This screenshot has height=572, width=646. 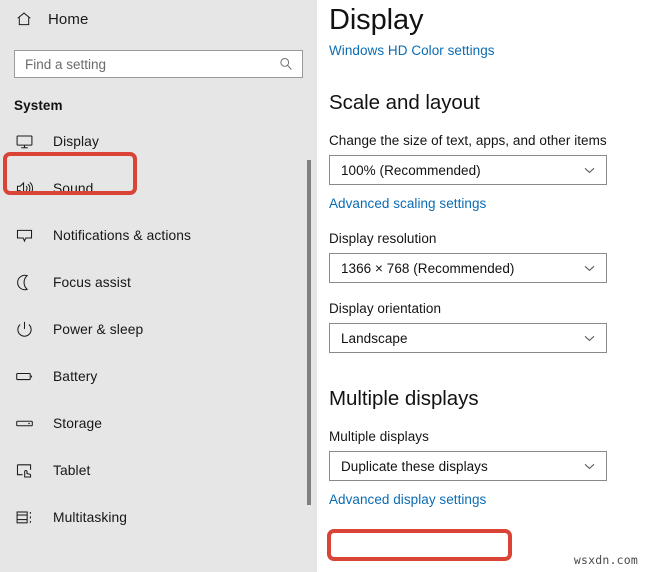 I want to click on multiple-displays-dropdown: Duplicate these displays, so click(x=468, y=466).